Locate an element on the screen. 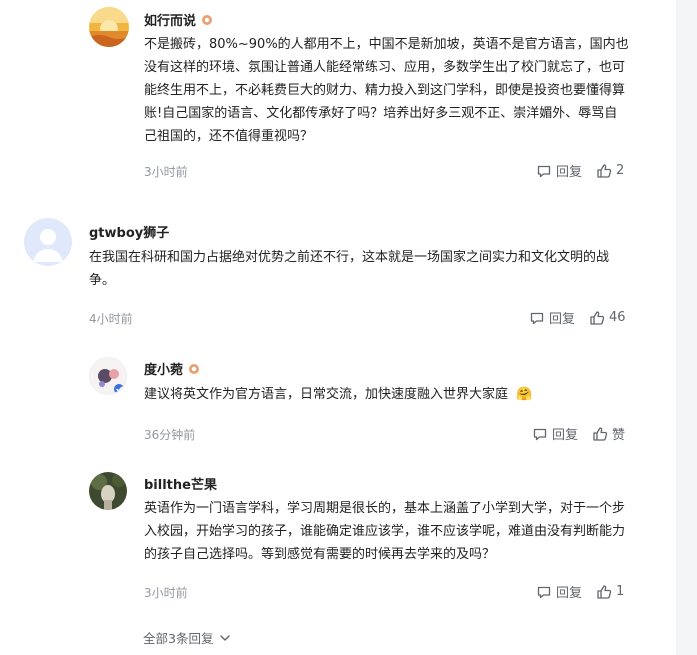 The height and width of the screenshot is (655, 697). comment-time: 36分钟前 is located at coordinates (170, 435).